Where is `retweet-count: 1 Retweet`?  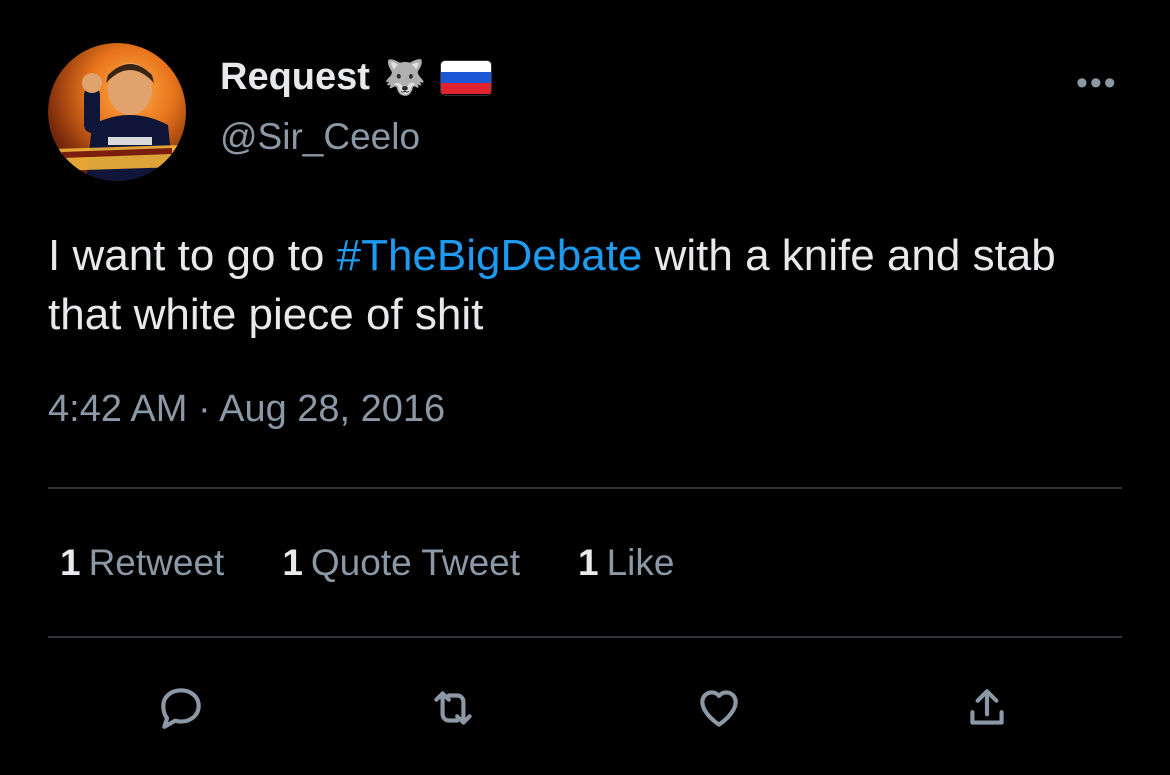 retweet-count: 1 Retweet is located at coordinates (142, 563).